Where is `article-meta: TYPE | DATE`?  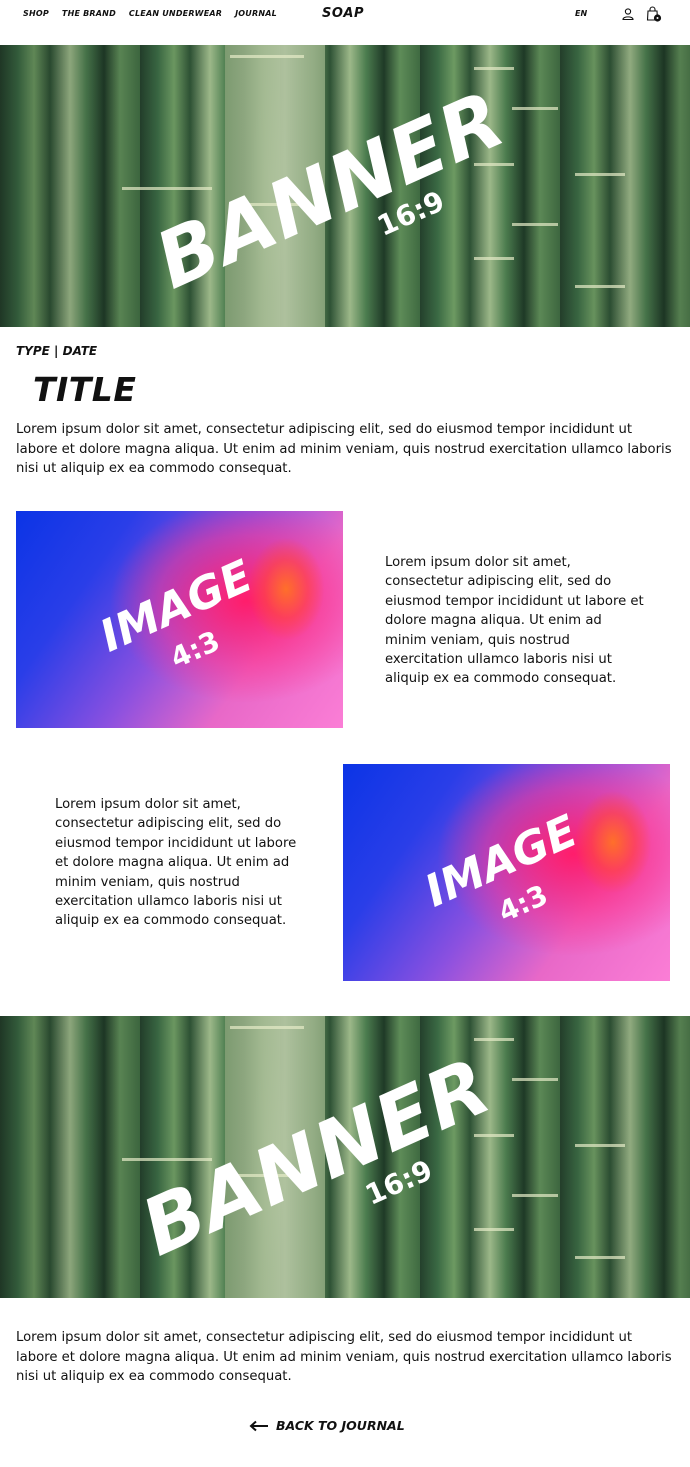 article-meta: TYPE | DATE is located at coordinates (57, 351).